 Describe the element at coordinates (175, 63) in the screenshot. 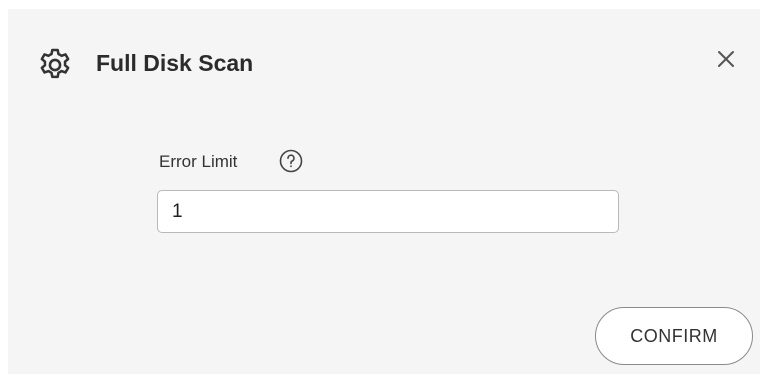

I see `dialog-title: Full Disk Scan` at that location.